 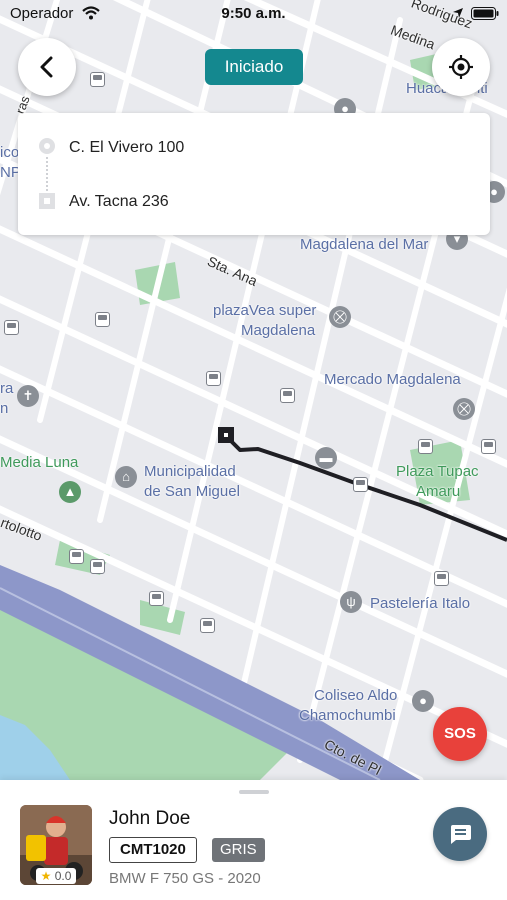 What do you see at coordinates (326, 458) in the screenshot?
I see `hotel-icon: ▬` at bounding box center [326, 458].